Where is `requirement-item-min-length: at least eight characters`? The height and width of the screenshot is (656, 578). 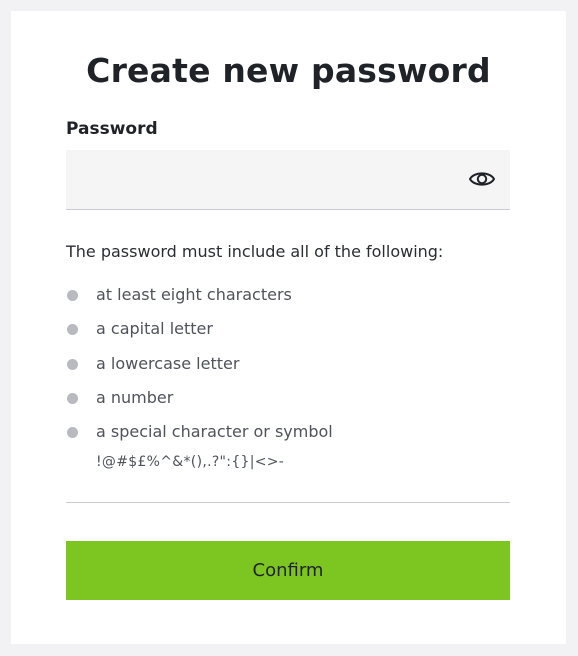 requirement-item-min-length: at least eight characters is located at coordinates (288, 301).